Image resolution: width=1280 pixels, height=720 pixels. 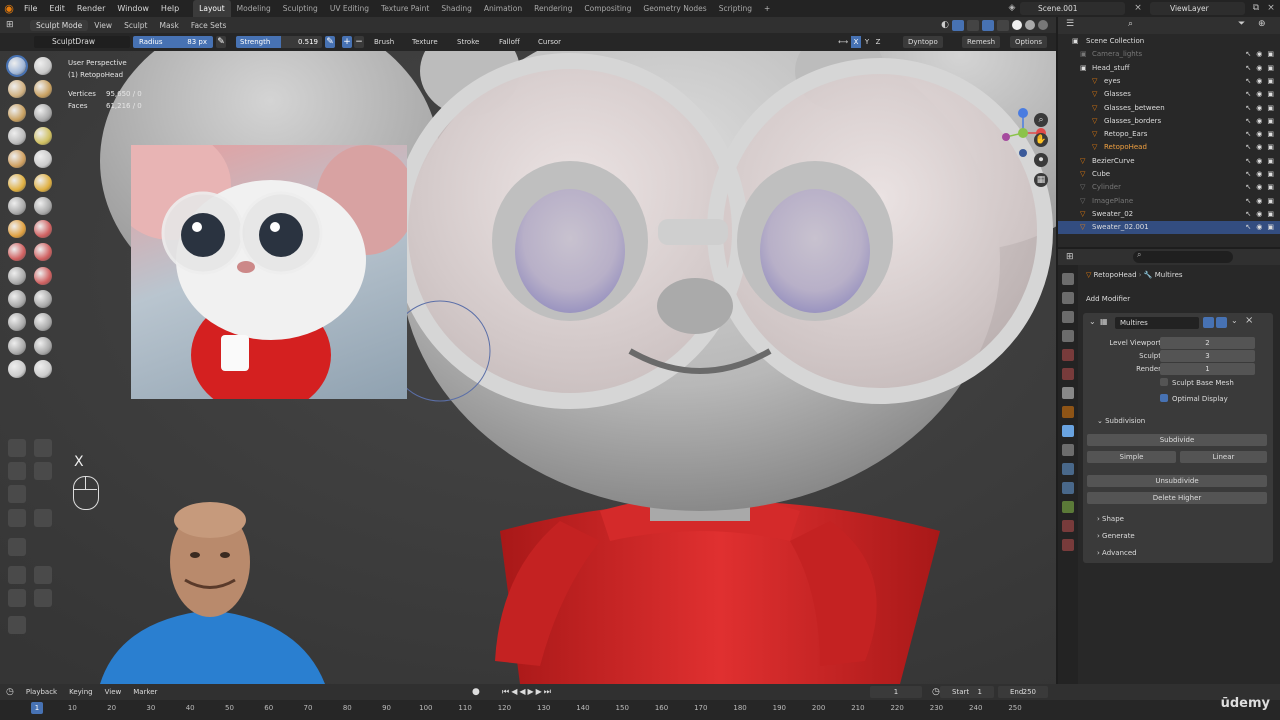 What do you see at coordinates (133, 8) in the screenshot?
I see `menu-window: Window` at bounding box center [133, 8].